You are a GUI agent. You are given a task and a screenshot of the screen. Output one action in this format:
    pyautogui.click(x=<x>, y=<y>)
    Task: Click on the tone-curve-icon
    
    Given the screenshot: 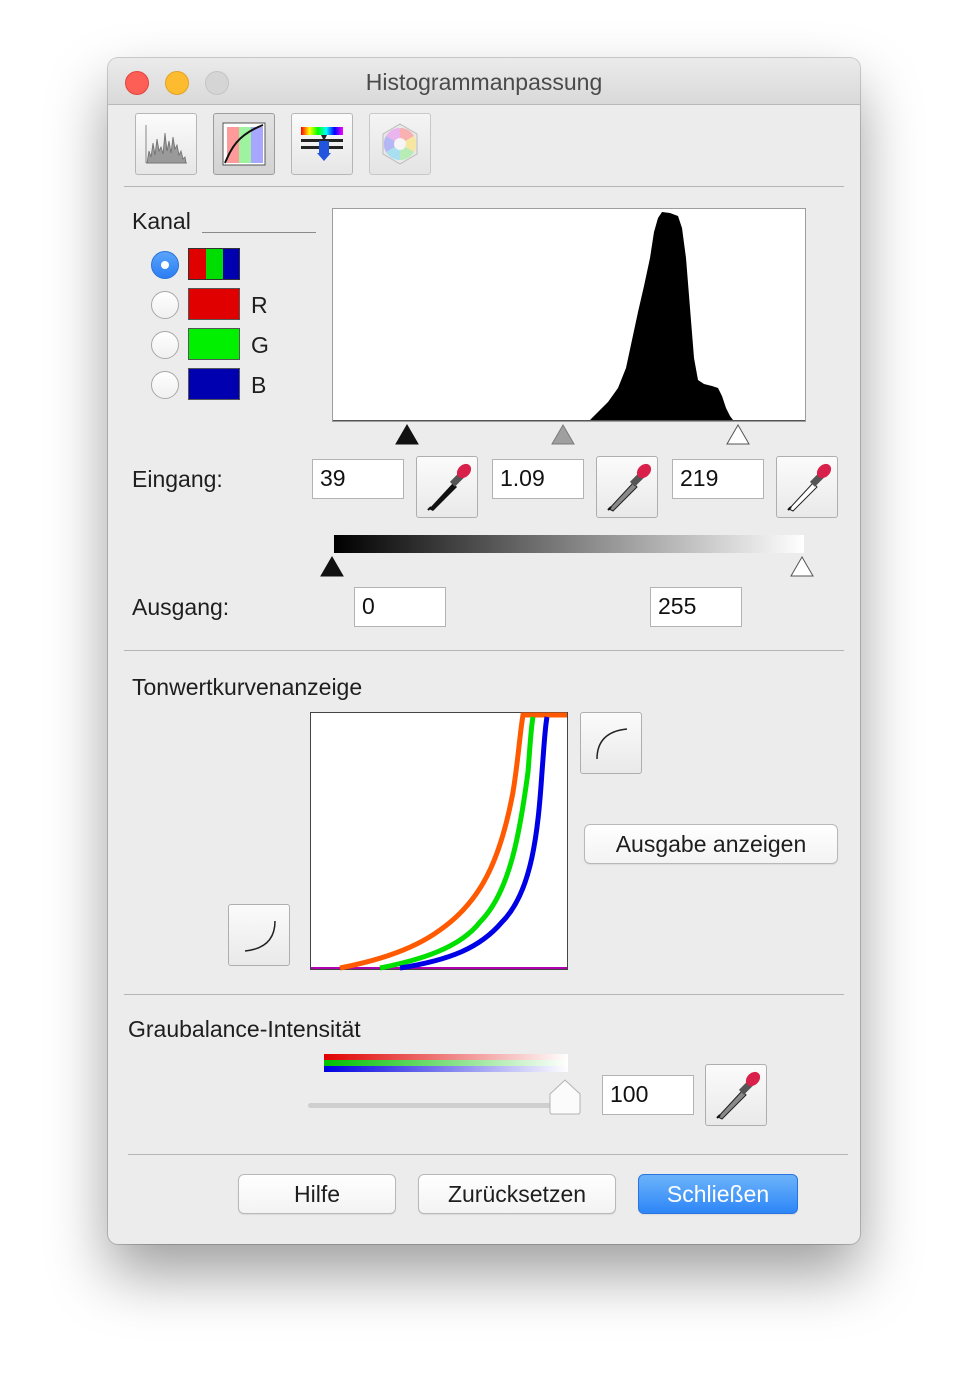 What is the action you would take?
    pyautogui.click(x=244, y=144)
    